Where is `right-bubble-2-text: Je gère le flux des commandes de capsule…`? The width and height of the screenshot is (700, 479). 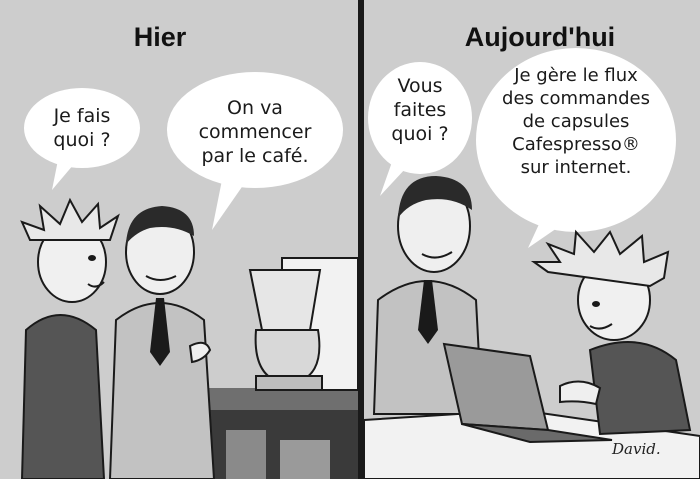
right-bubble-2-text: Je gère le flux des commandes de capsule… is located at coordinates (576, 121).